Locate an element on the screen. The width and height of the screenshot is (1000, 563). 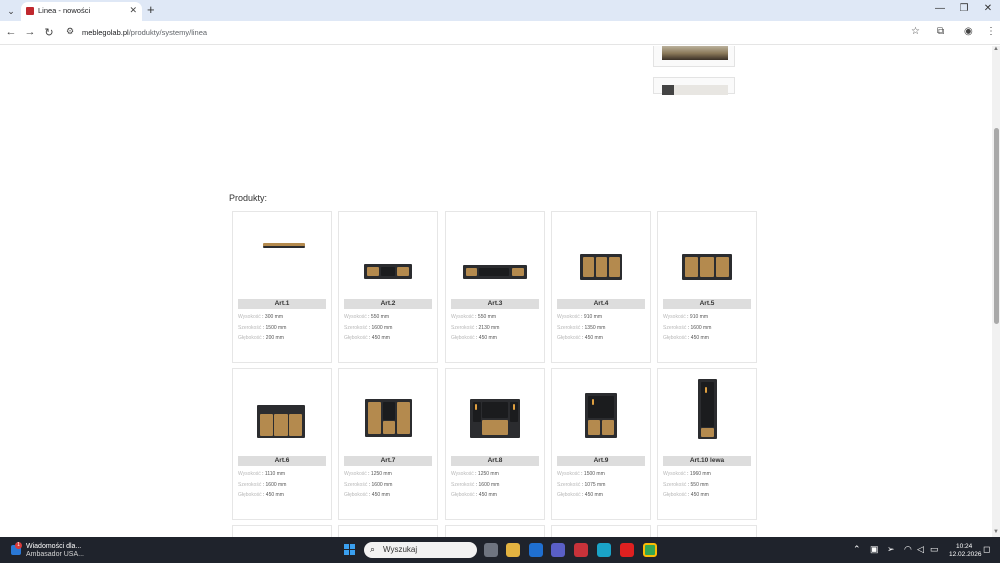
more-menu-icon: ⋮ is located at coordinates (991, 31).